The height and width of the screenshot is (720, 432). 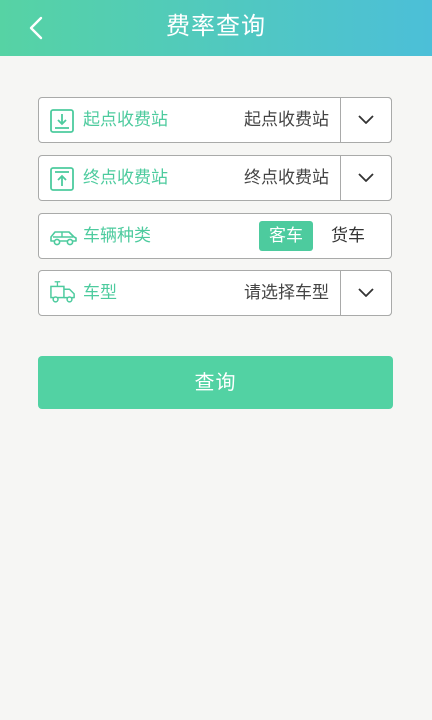 I want to click on end-station-row: 终点收费站 终点收费站, so click(x=215, y=178).